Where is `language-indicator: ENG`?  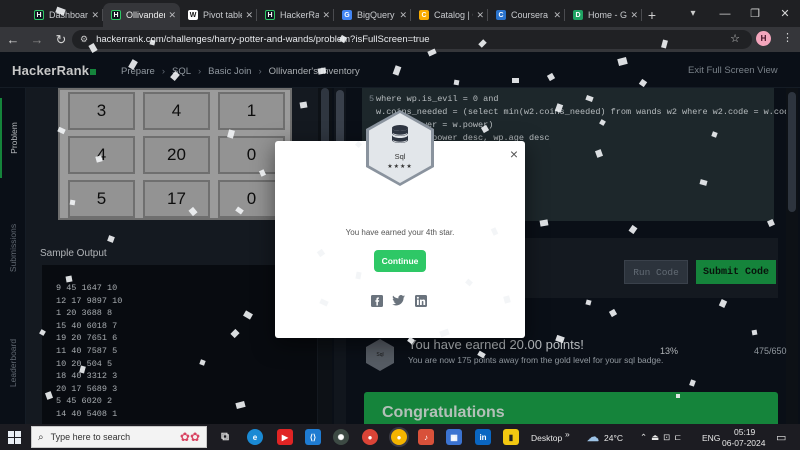
language-indicator: ENG is located at coordinates (711, 438).